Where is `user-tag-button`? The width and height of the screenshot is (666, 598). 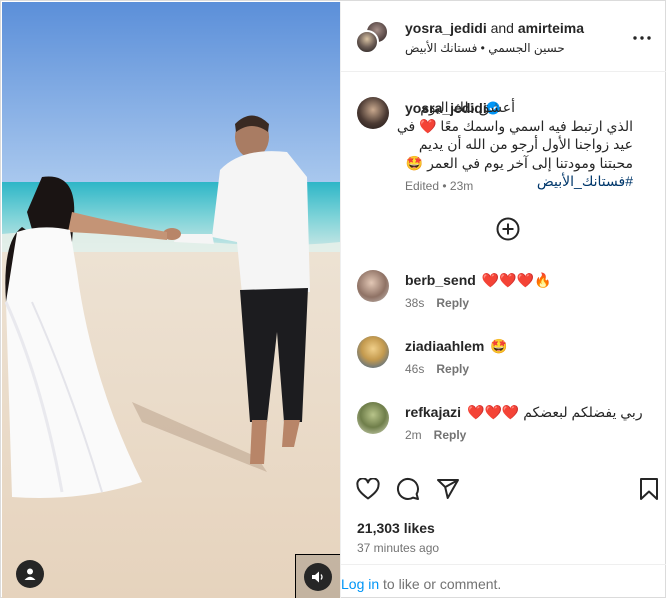 user-tag-button is located at coordinates (30, 574).